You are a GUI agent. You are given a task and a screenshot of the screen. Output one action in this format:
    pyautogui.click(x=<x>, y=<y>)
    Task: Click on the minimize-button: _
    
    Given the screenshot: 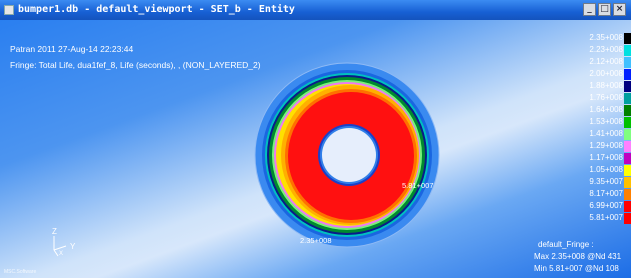 What is the action you would take?
    pyautogui.click(x=589, y=9)
    